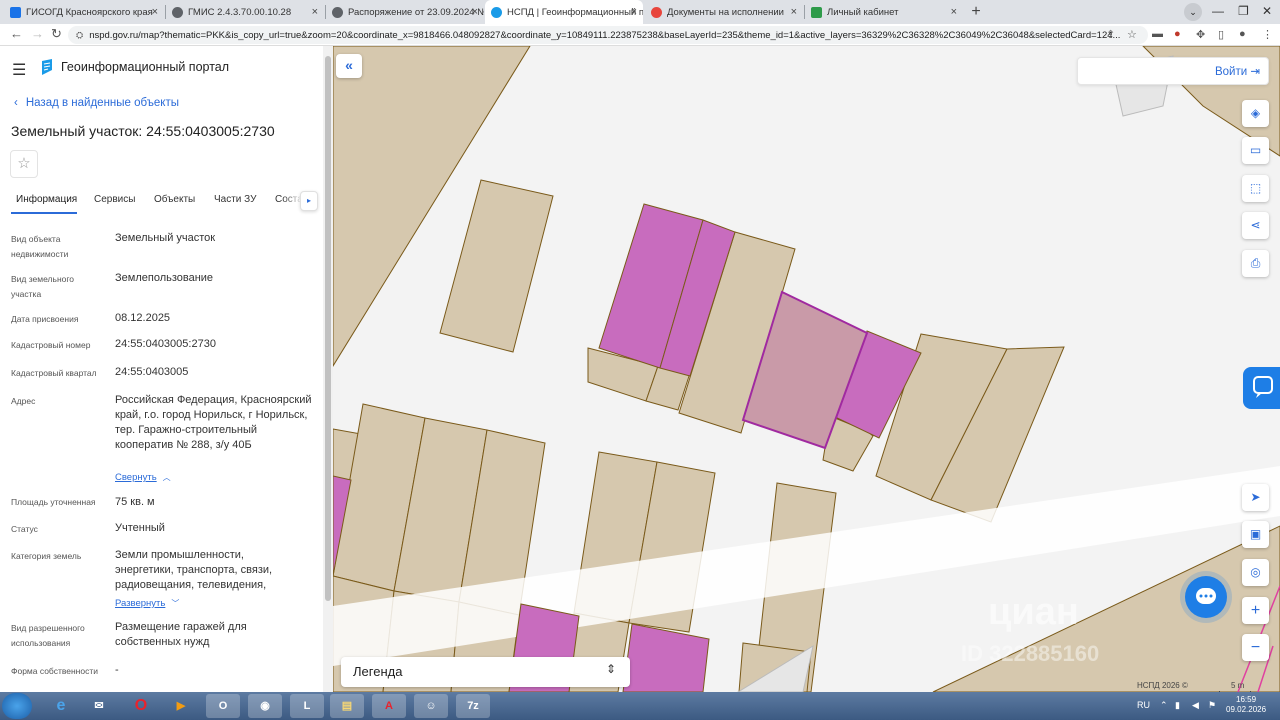 The image size is (1280, 720). I want to click on extension-icon: ●, so click(1177, 34).